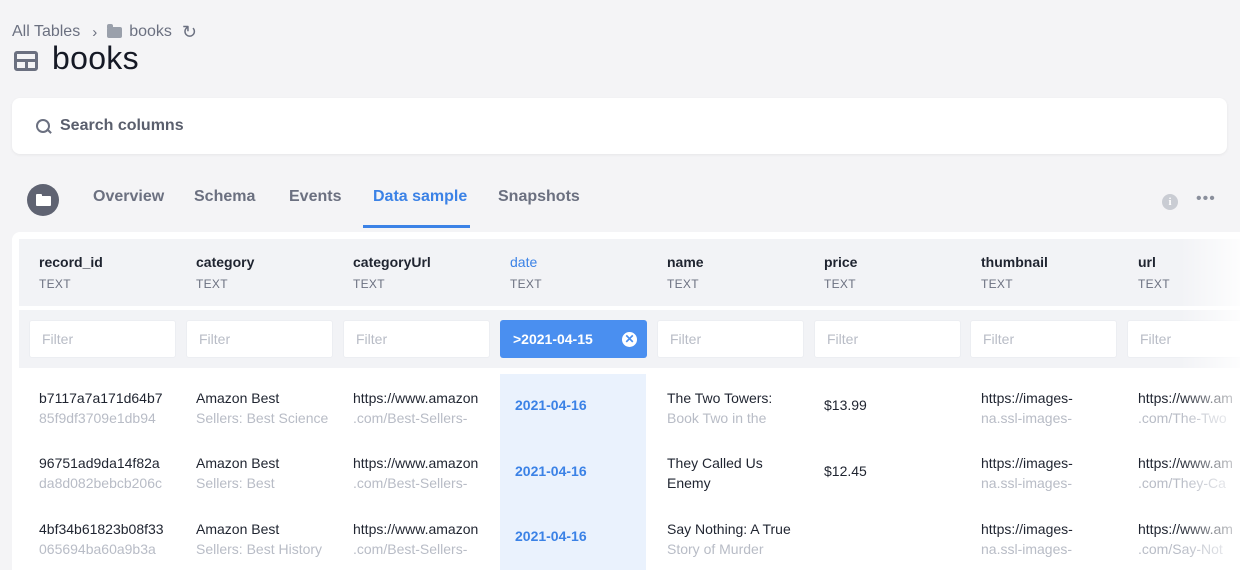 This screenshot has height=570, width=1240. What do you see at coordinates (113, 408) in the screenshot?
I see `table-cell-record-id: b7117a7a171d64b7 85f9df3709e1db94` at bounding box center [113, 408].